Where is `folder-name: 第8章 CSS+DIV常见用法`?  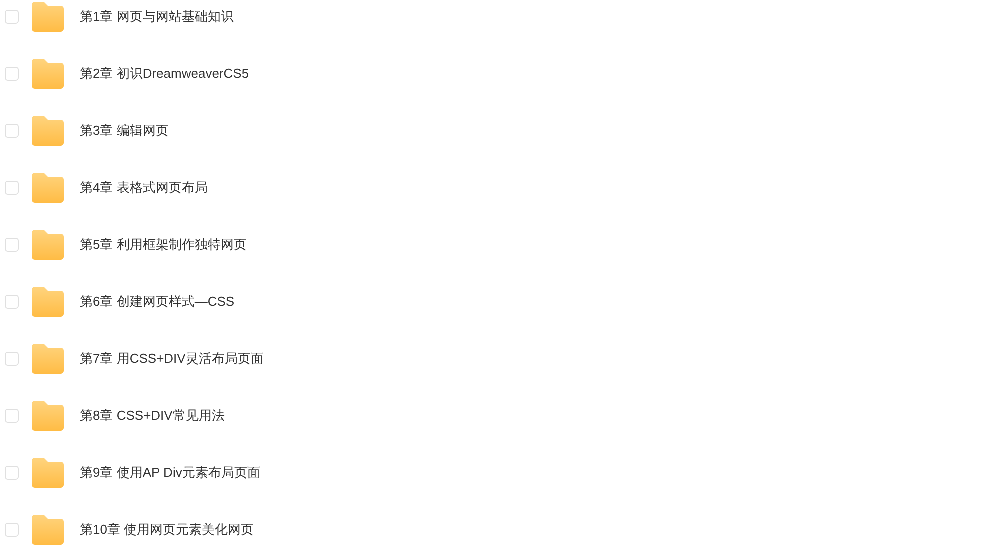
folder-name: 第8章 CSS+DIV常见用法 is located at coordinates (152, 416).